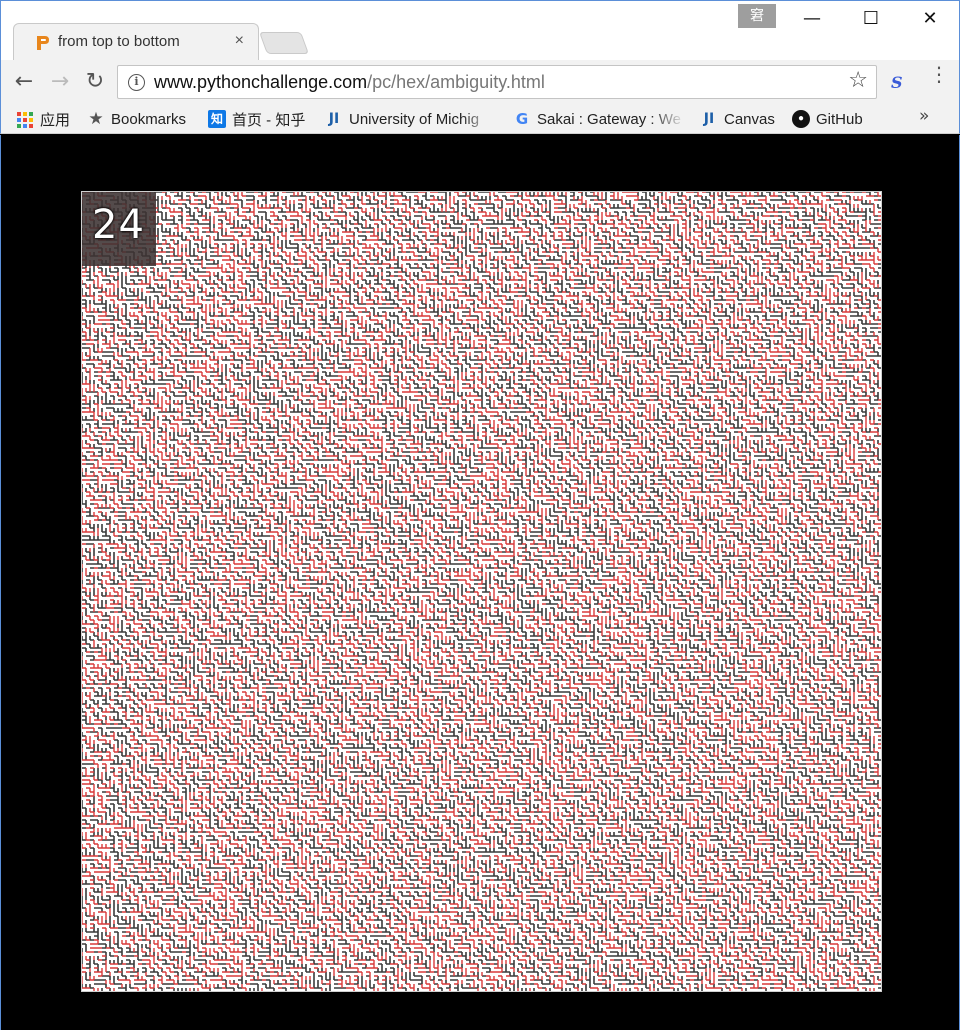  Describe the element at coordinates (897, 82) in the screenshot. I see `extension-icon: S` at that location.